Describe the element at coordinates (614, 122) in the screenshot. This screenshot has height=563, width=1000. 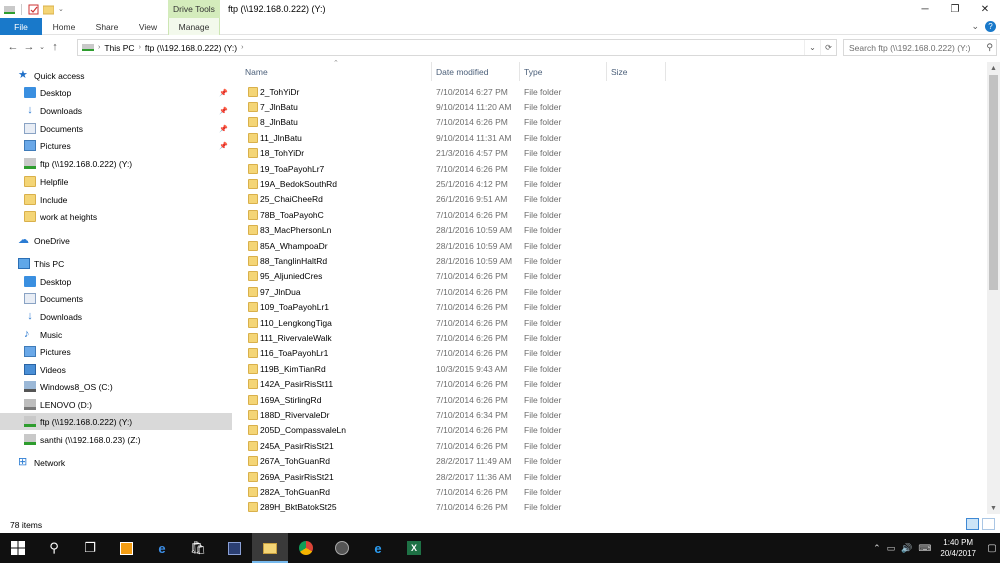
I see `file-row: 8_JlnBatu 7/10/2014 6:26 PM File folder` at that location.